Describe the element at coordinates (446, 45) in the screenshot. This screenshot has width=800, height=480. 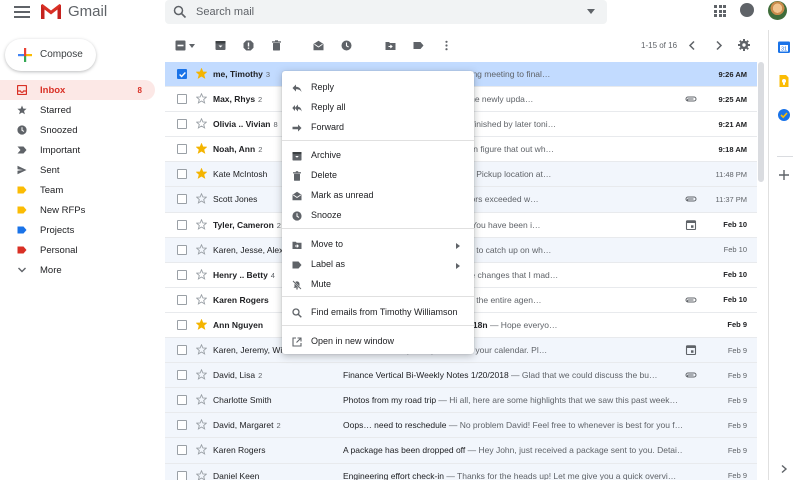
I see `more-vert-icon` at that location.